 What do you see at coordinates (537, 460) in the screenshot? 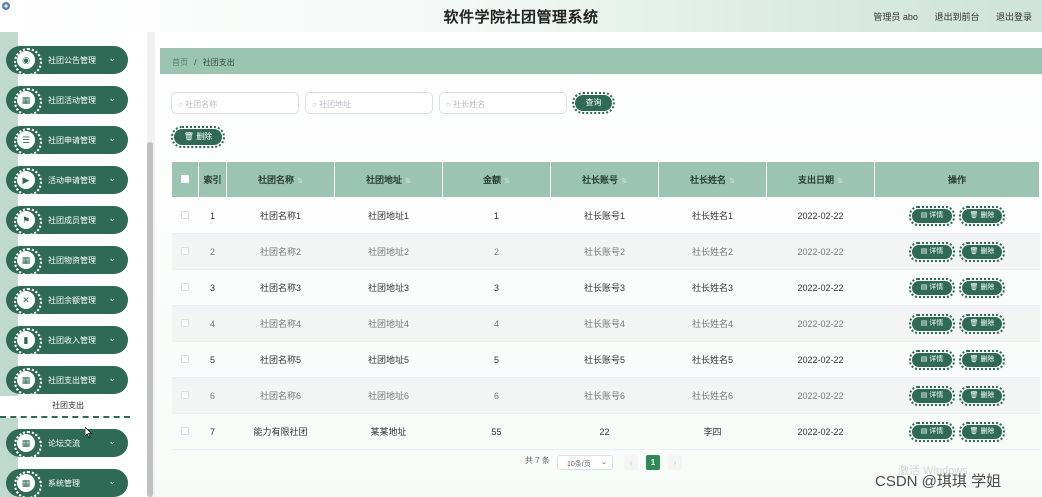
I see `pagination-total: 共 7 条` at bounding box center [537, 460].